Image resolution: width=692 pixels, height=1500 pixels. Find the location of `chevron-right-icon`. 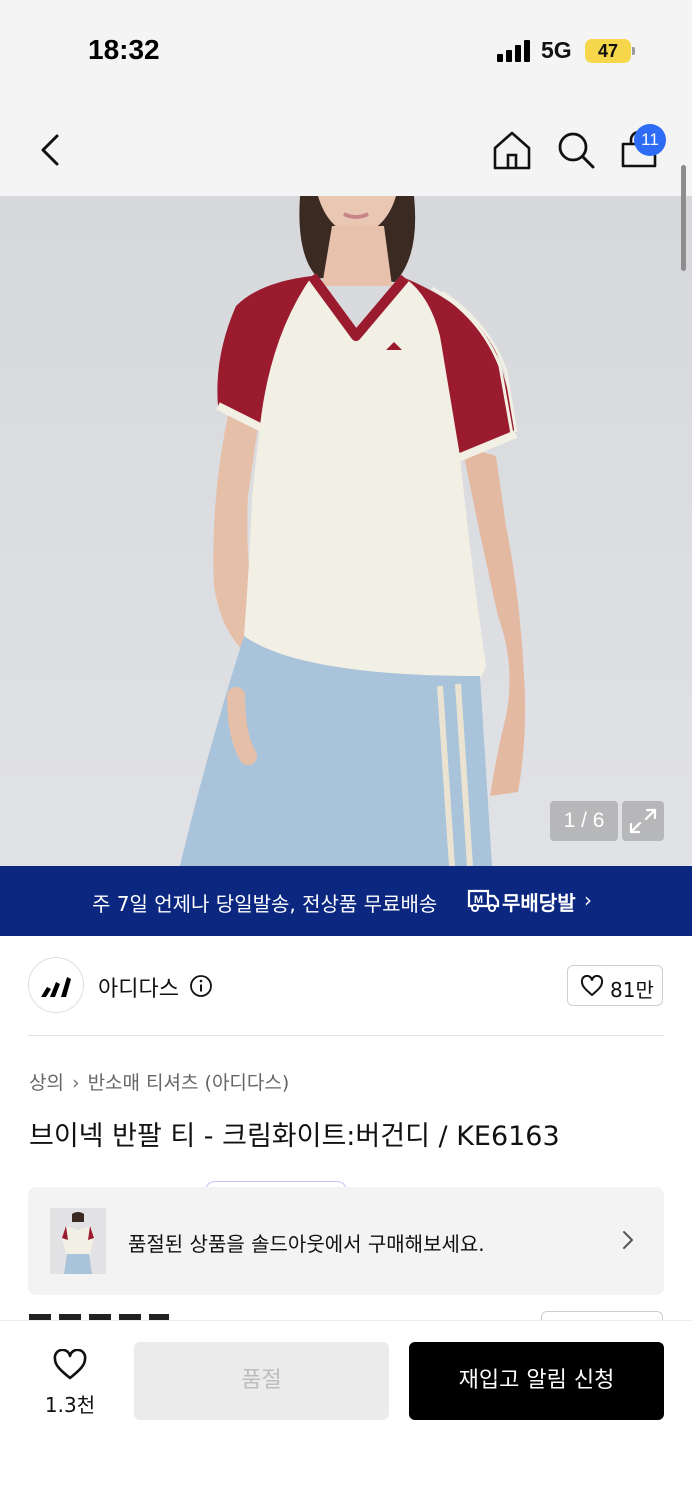

chevron-right-icon is located at coordinates (628, 1240).